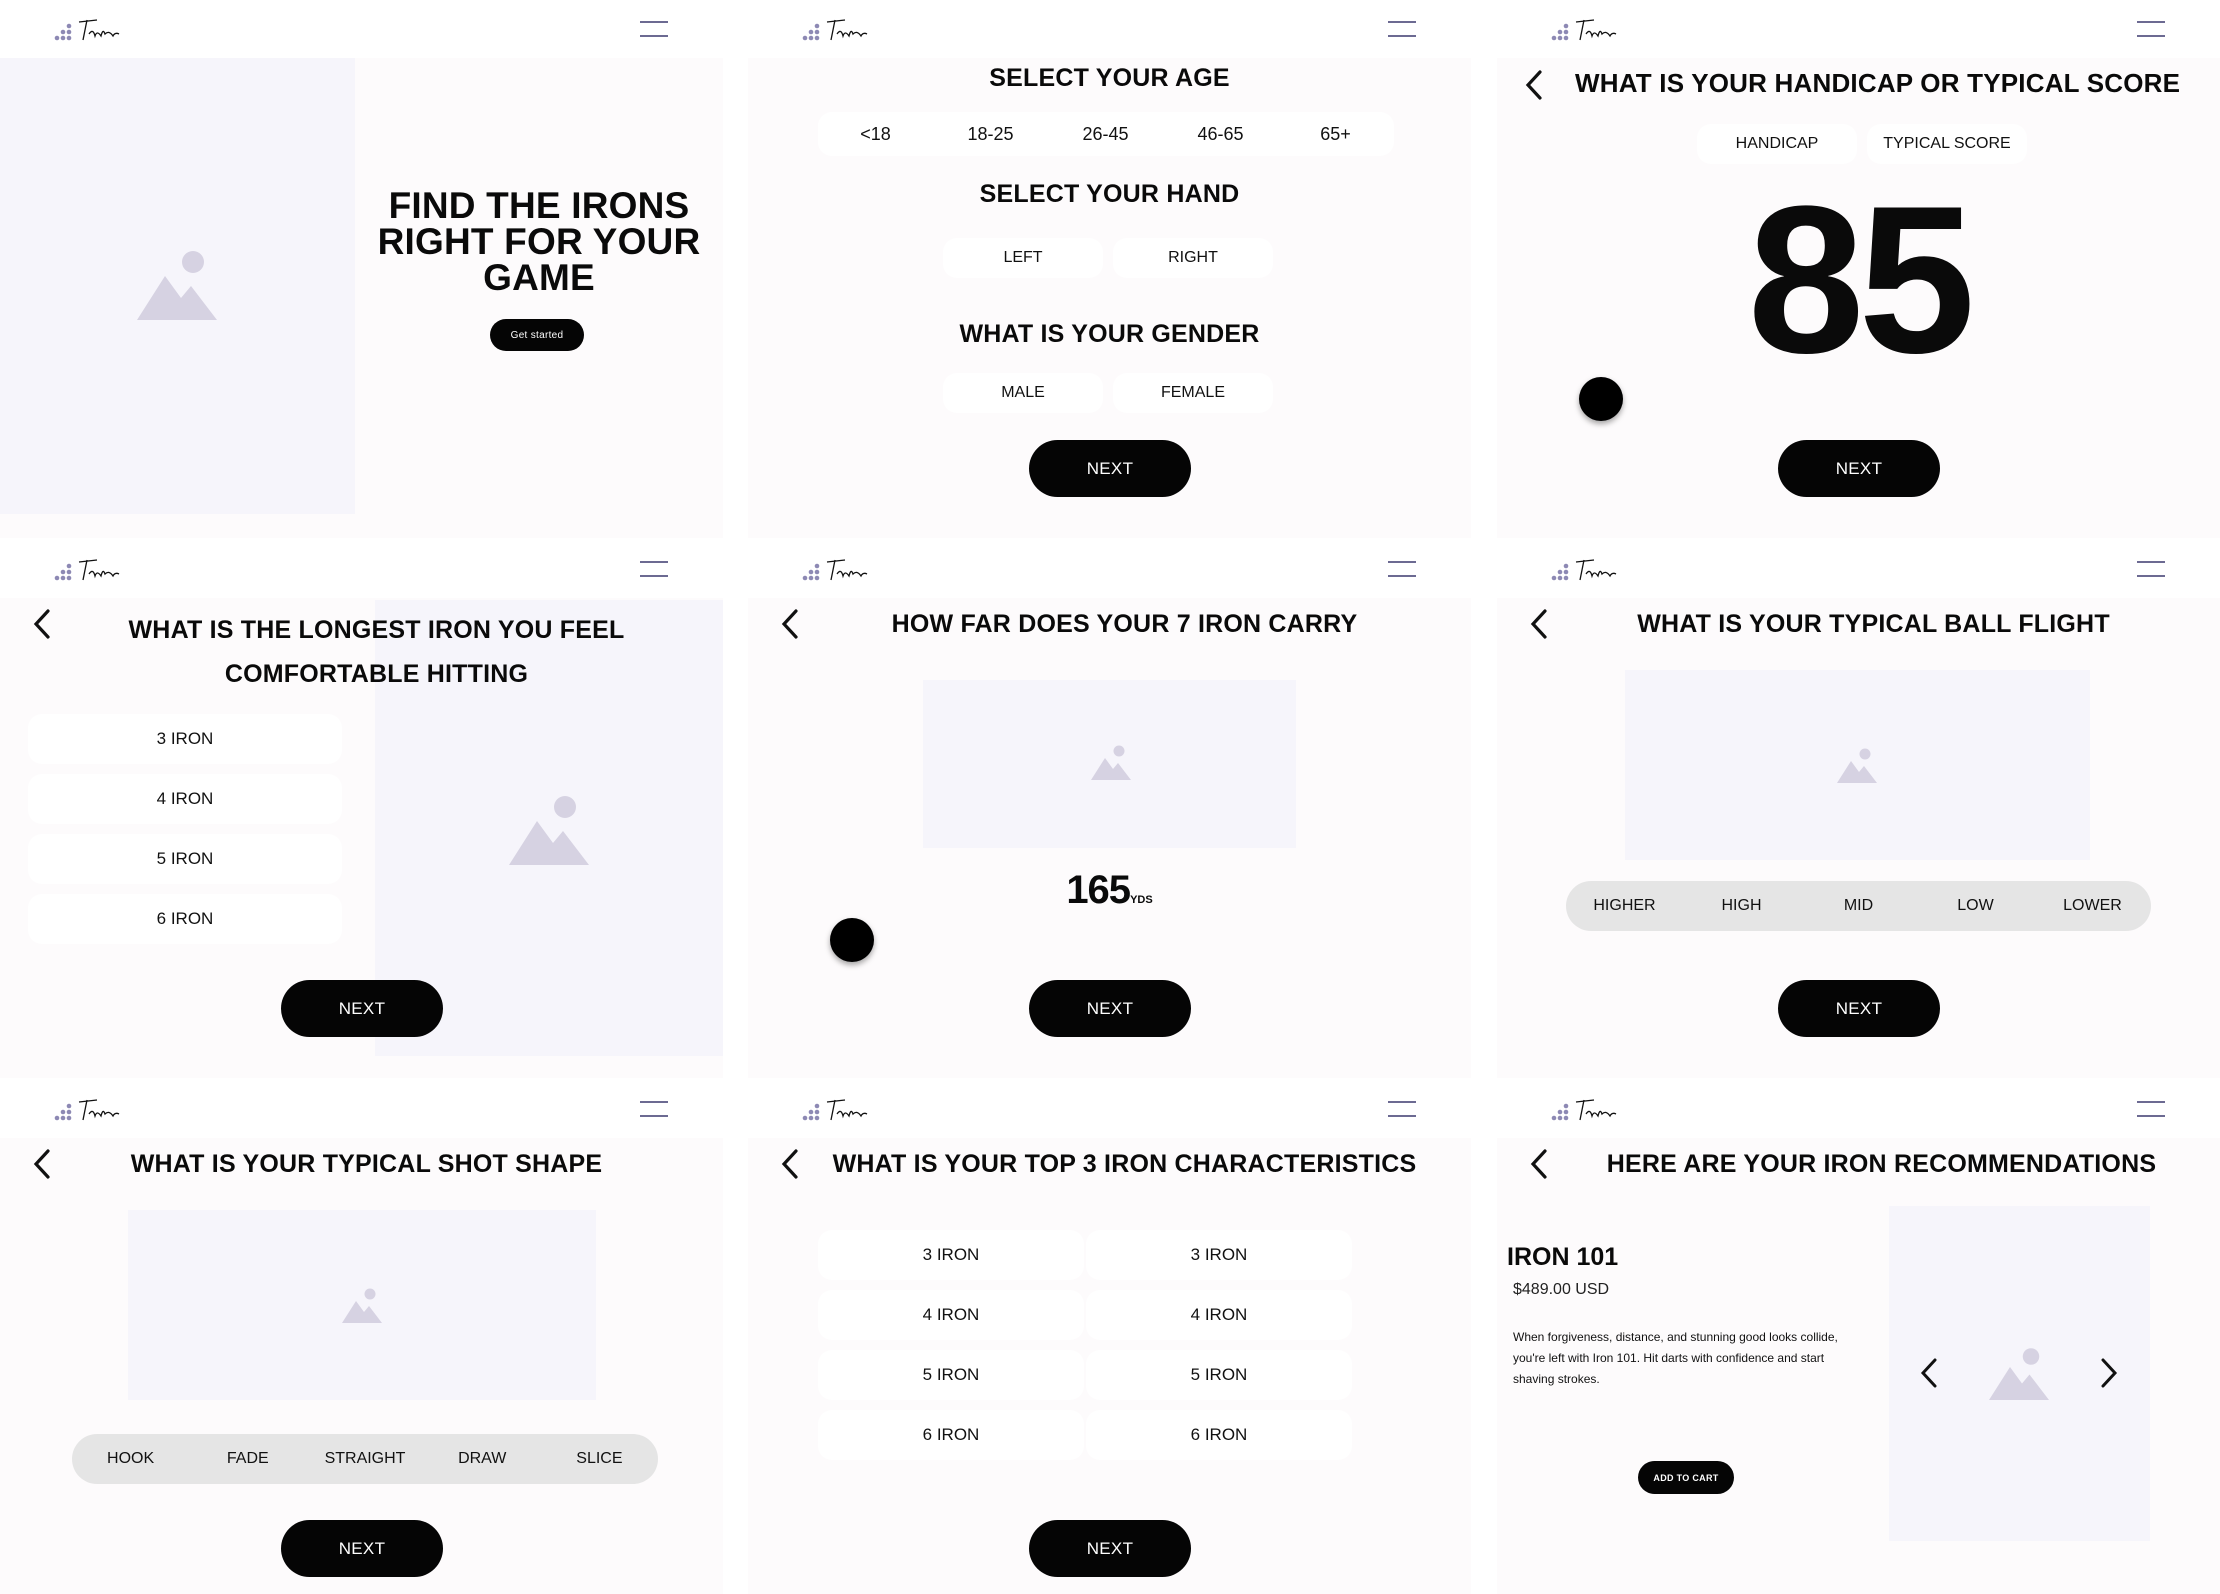 Image resolution: width=2220 pixels, height=1594 pixels. Describe the element at coordinates (1947, 144) in the screenshot. I see `tab-typical-score: TYPICAL SCORE` at that location.